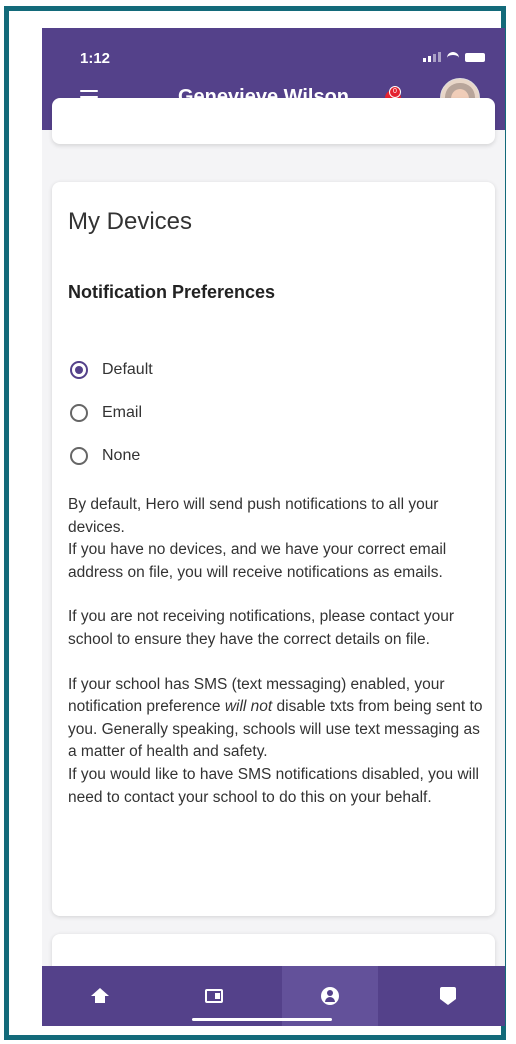 This screenshot has width=516, height=1044. Describe the element at coordinates (273, 996) in the screenshot. I see `bottom-nav` at that location.